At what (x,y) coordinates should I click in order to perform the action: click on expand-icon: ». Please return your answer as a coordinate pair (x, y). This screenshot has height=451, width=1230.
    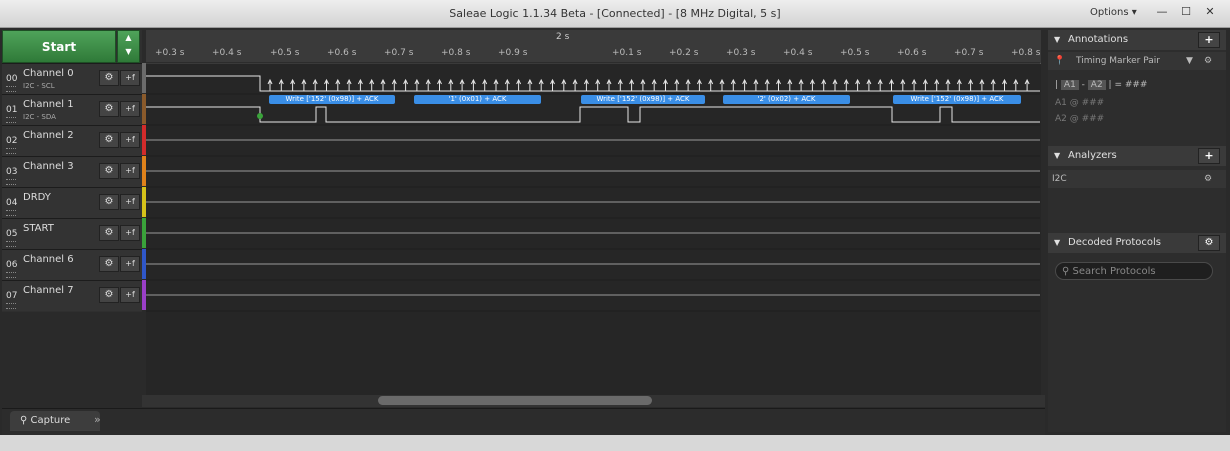
    Looking at the image, I should click on (97, 419).